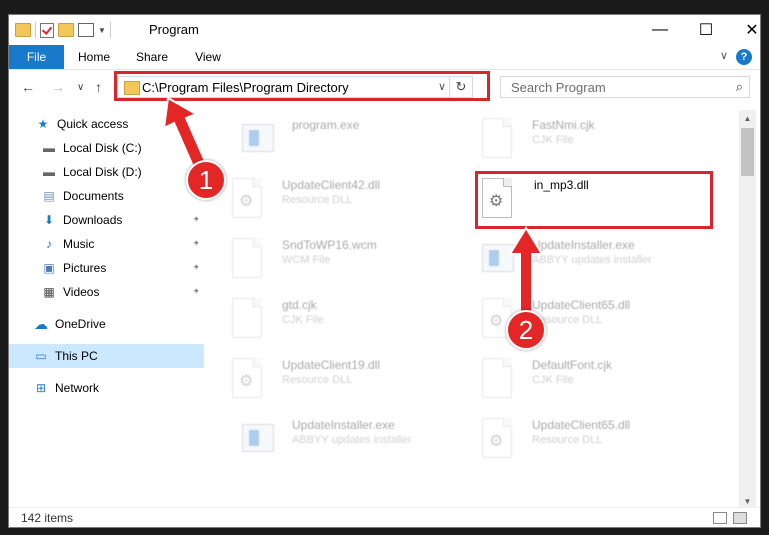 The image size is (769, 535). I want to click on maximize-button: ☐, so click(706, 30).